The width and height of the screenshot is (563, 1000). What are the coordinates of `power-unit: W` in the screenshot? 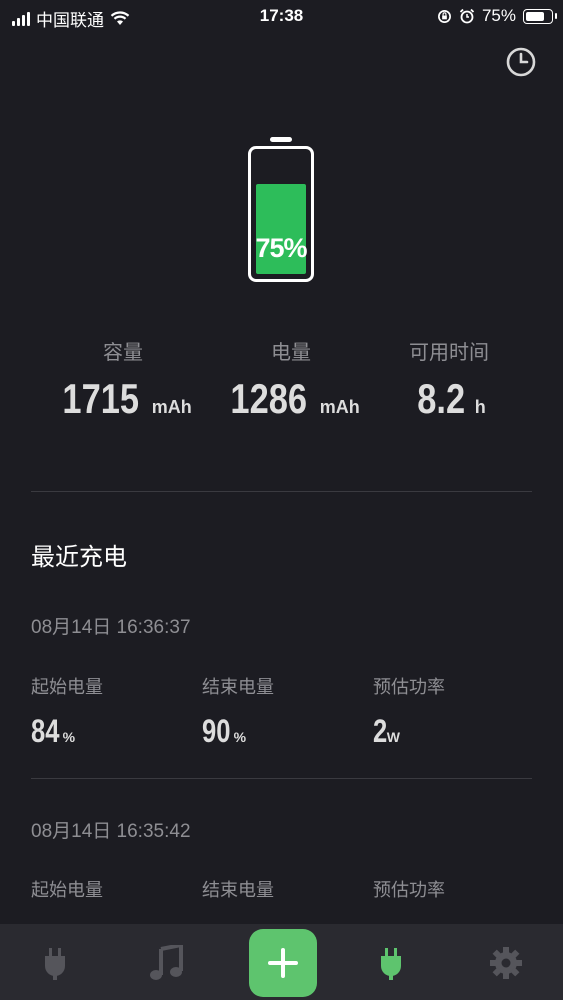 It's located at (393, 737).